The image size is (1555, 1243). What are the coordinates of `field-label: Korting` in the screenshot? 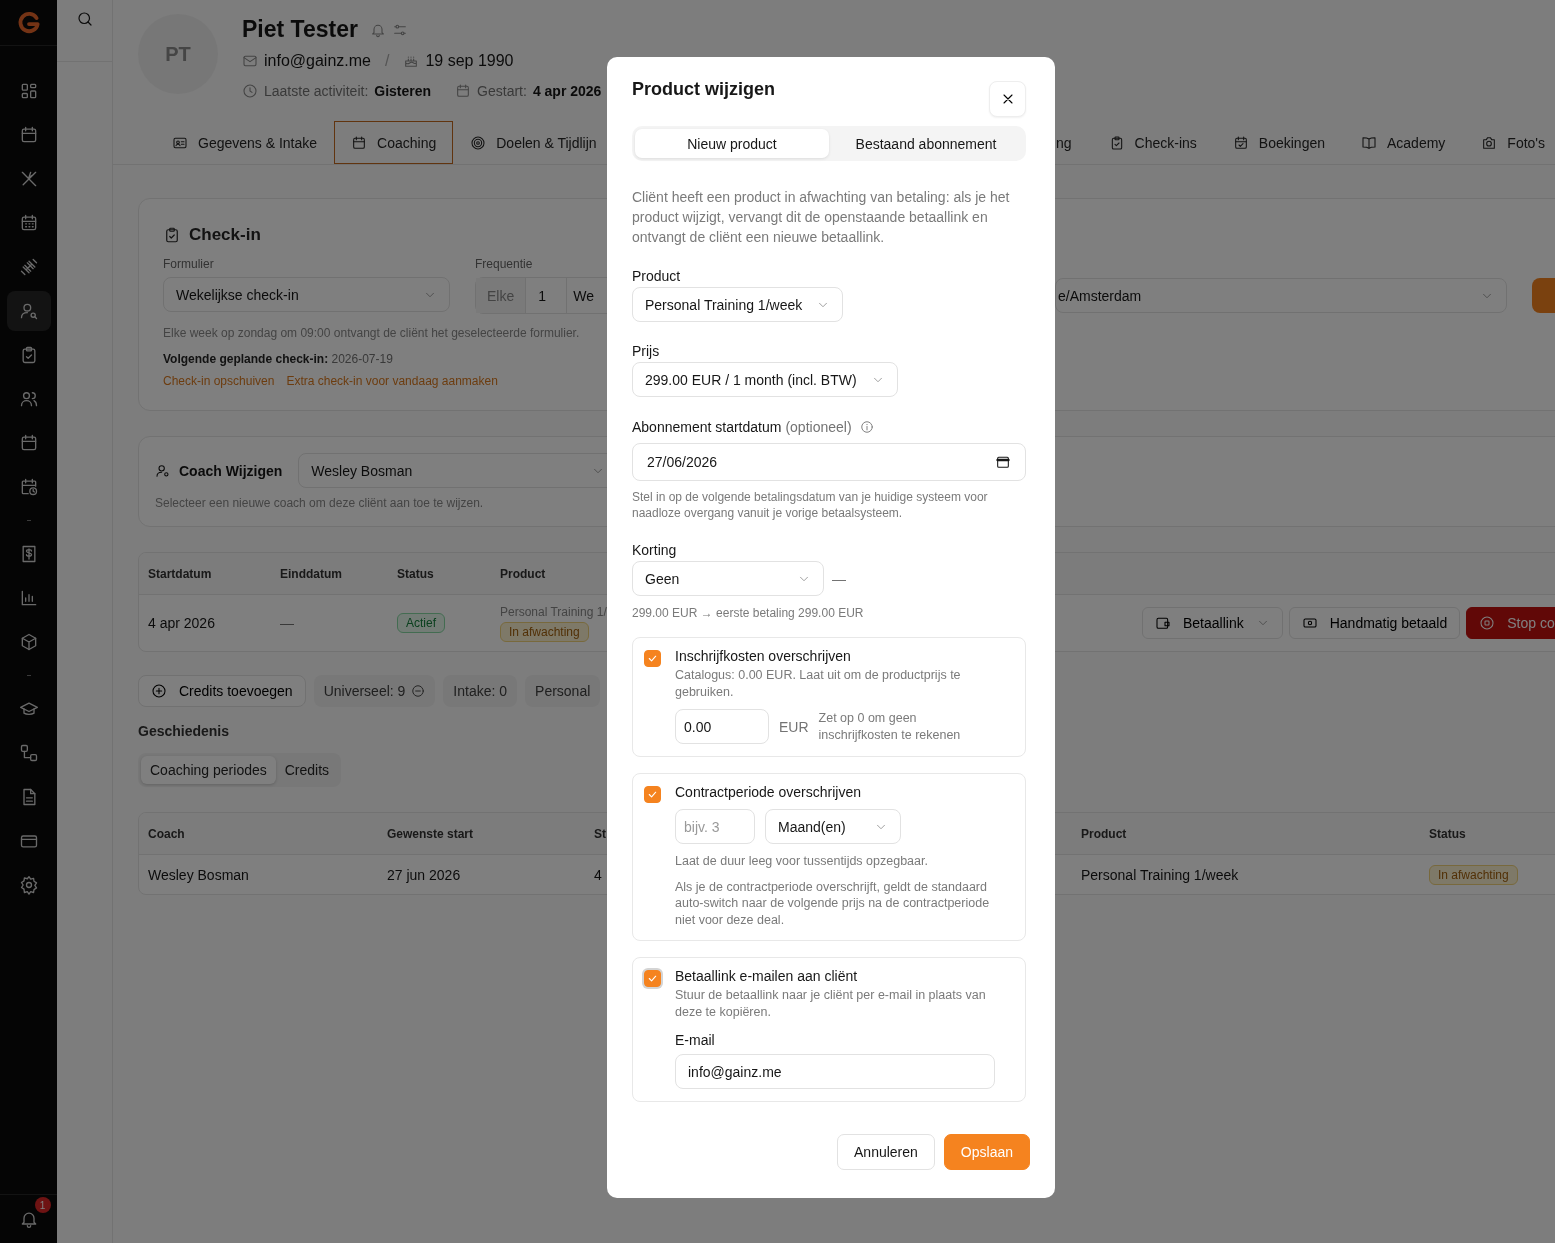 It's located at (655, 550).